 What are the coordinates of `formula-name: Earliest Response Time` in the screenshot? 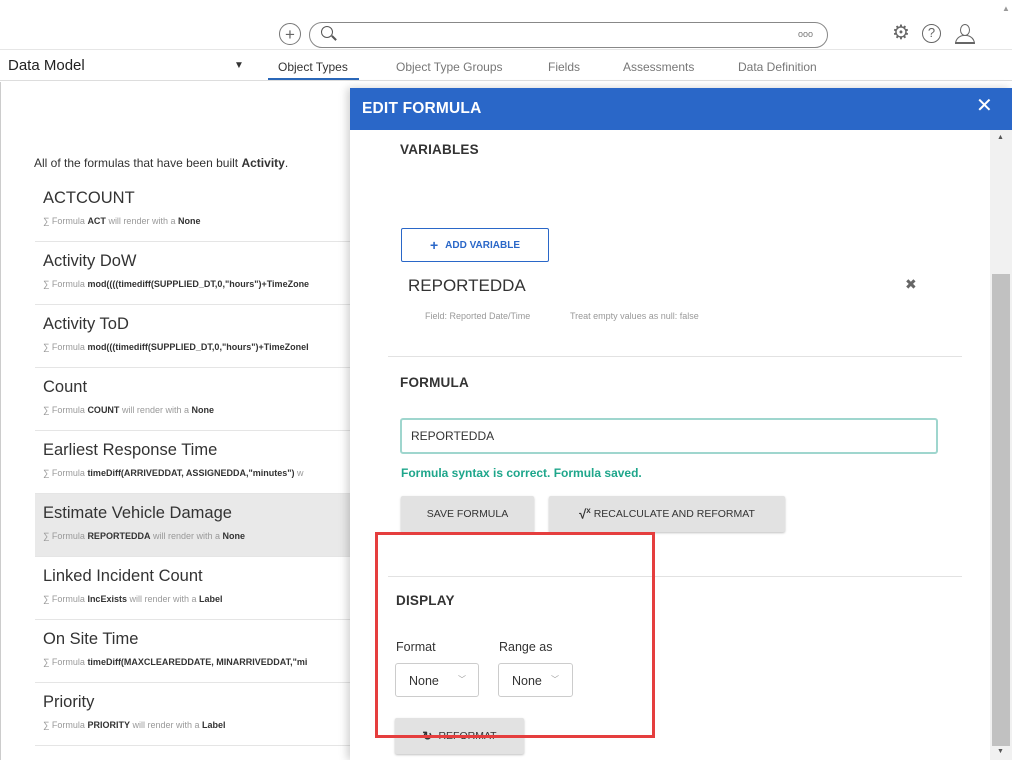 It's located at (130, 450).